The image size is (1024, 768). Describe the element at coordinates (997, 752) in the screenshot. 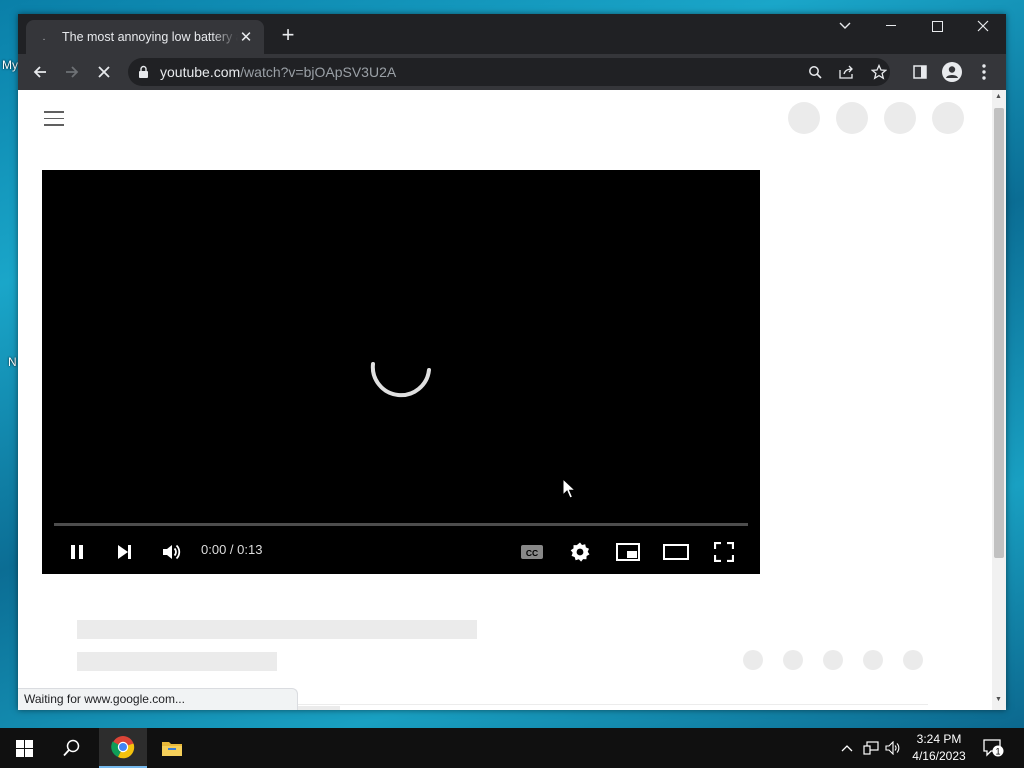

I see `notification-count: 1` at that location.